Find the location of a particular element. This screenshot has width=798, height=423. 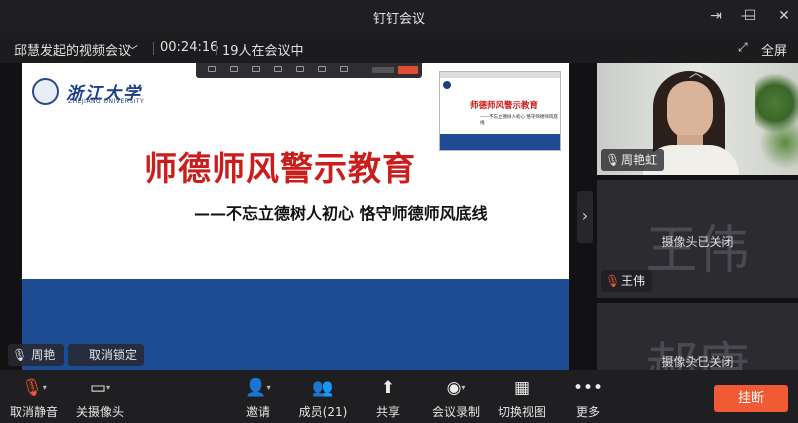

title-bar: 钉钉会议 ⇥ — ✕ is located at coordinates (399, 16).